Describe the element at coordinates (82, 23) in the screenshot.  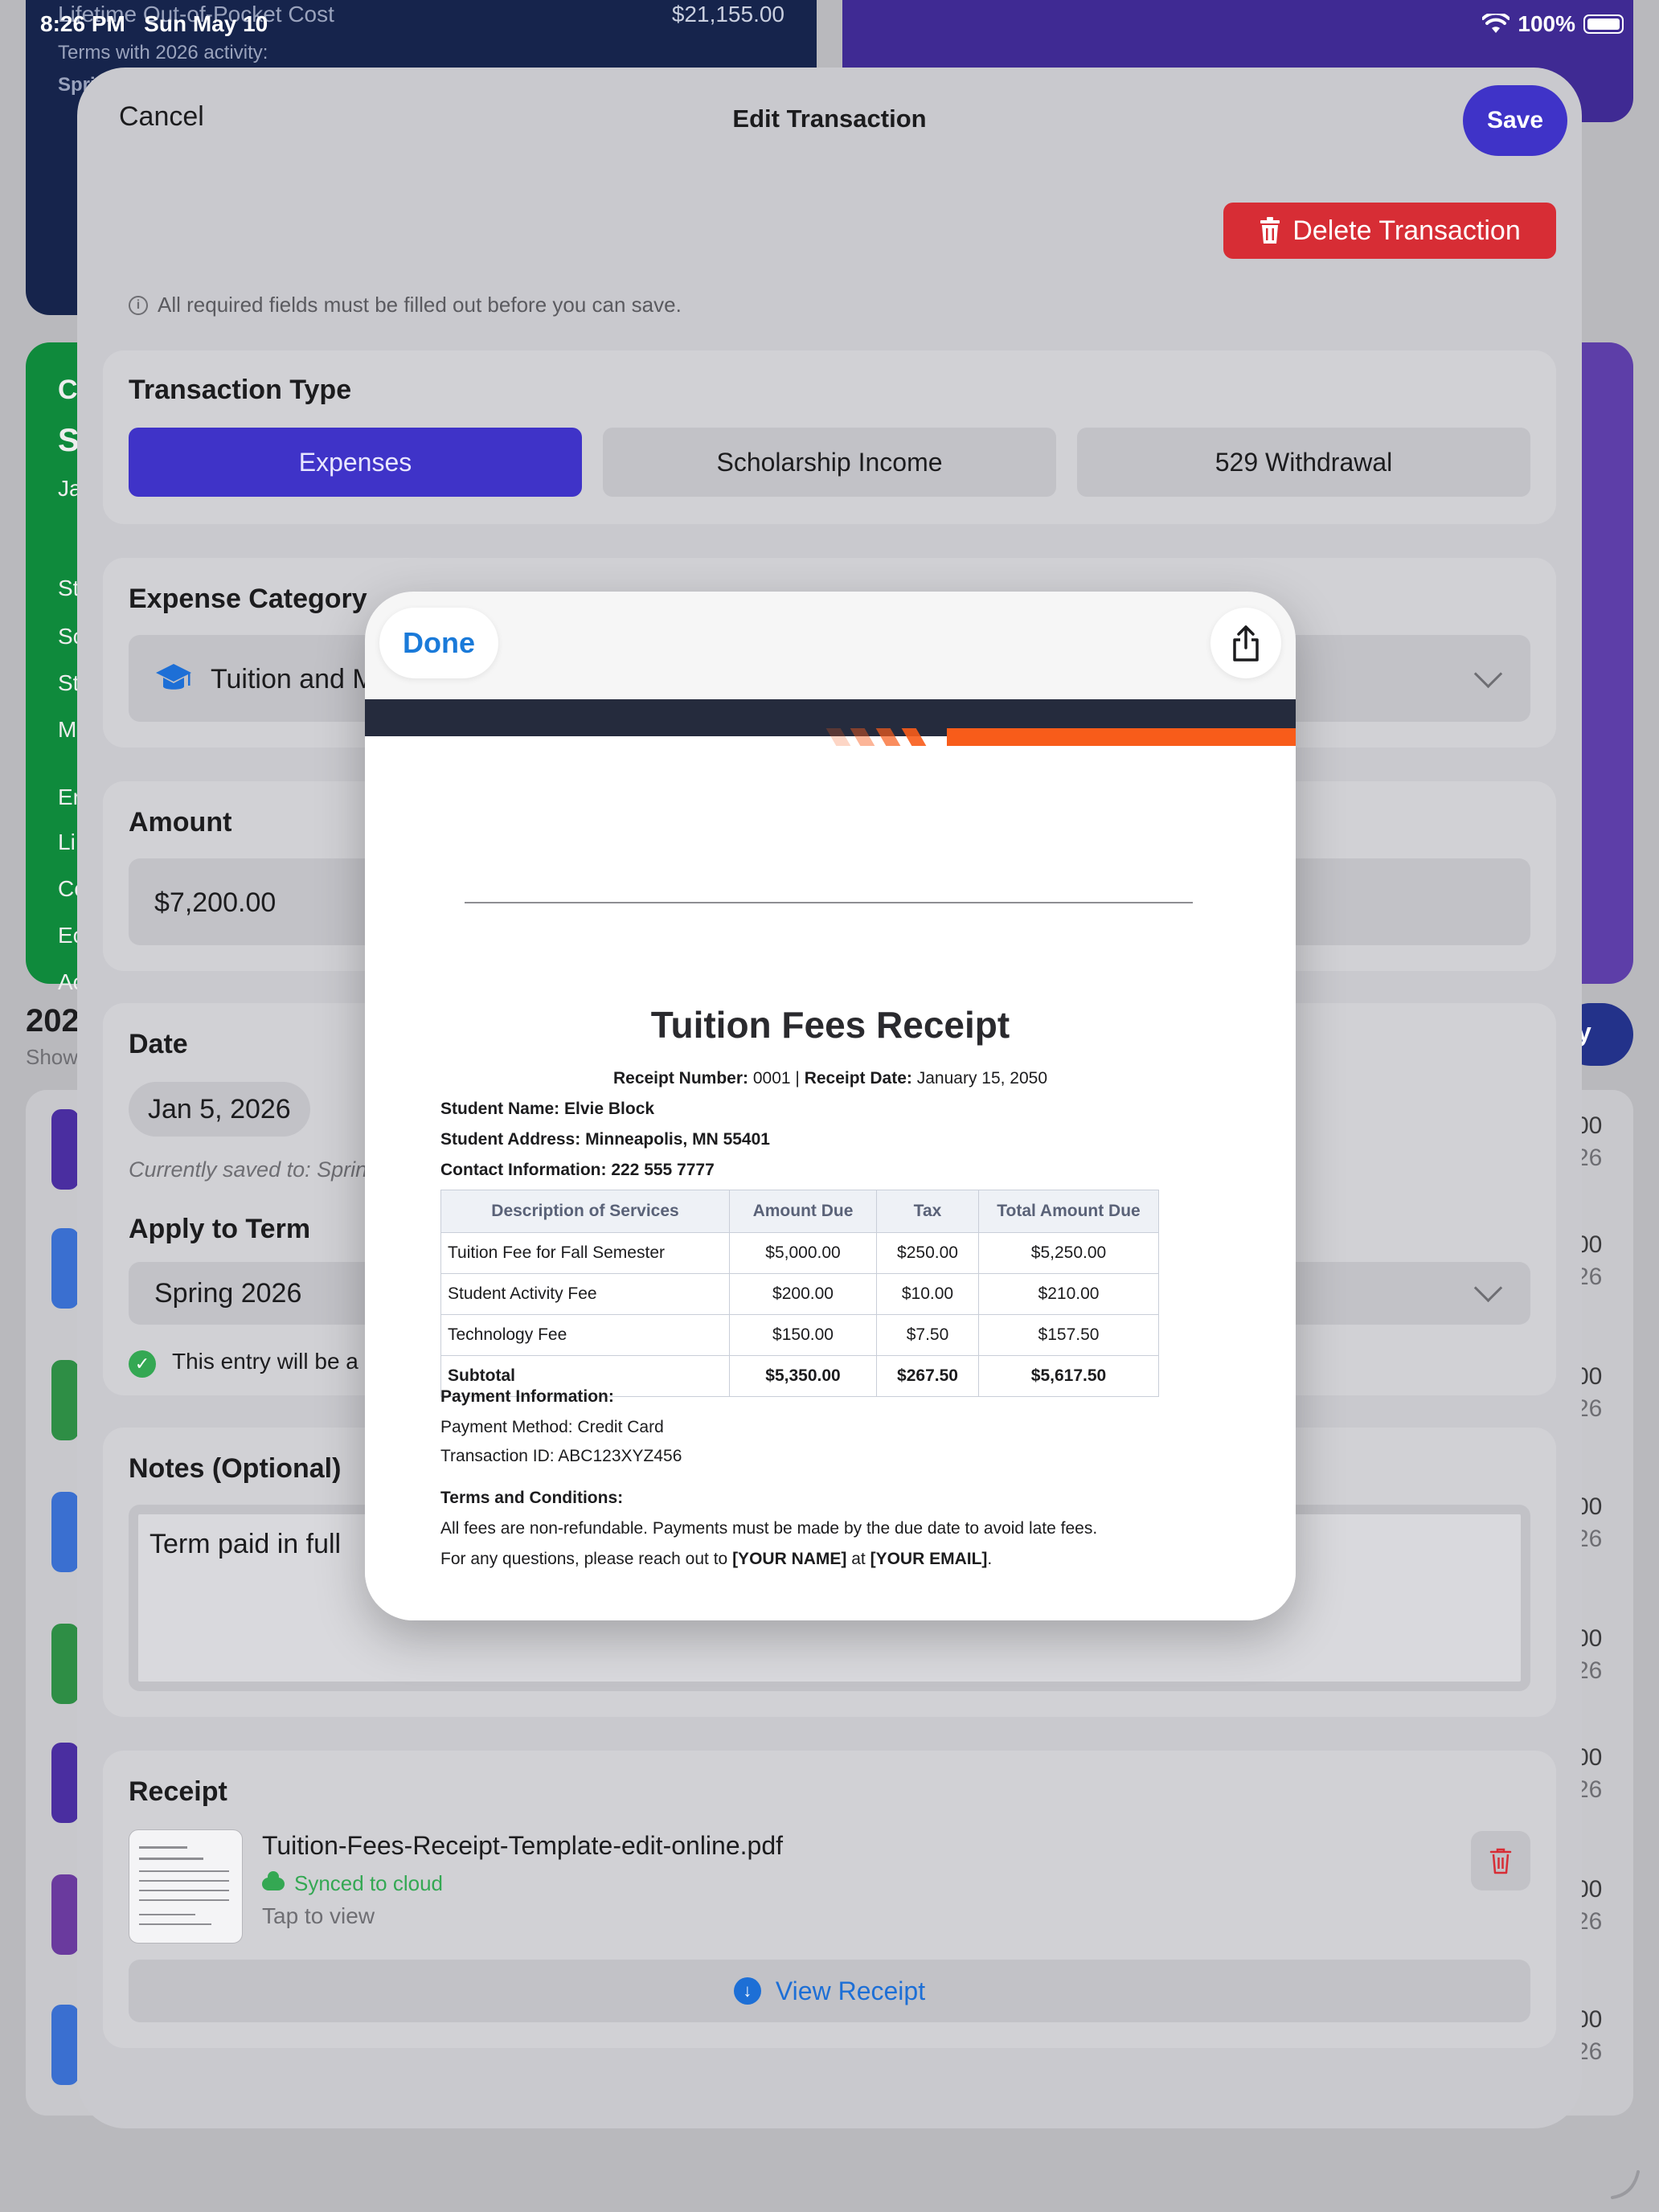
I see `status-clock: 8:26 PM` at that location.